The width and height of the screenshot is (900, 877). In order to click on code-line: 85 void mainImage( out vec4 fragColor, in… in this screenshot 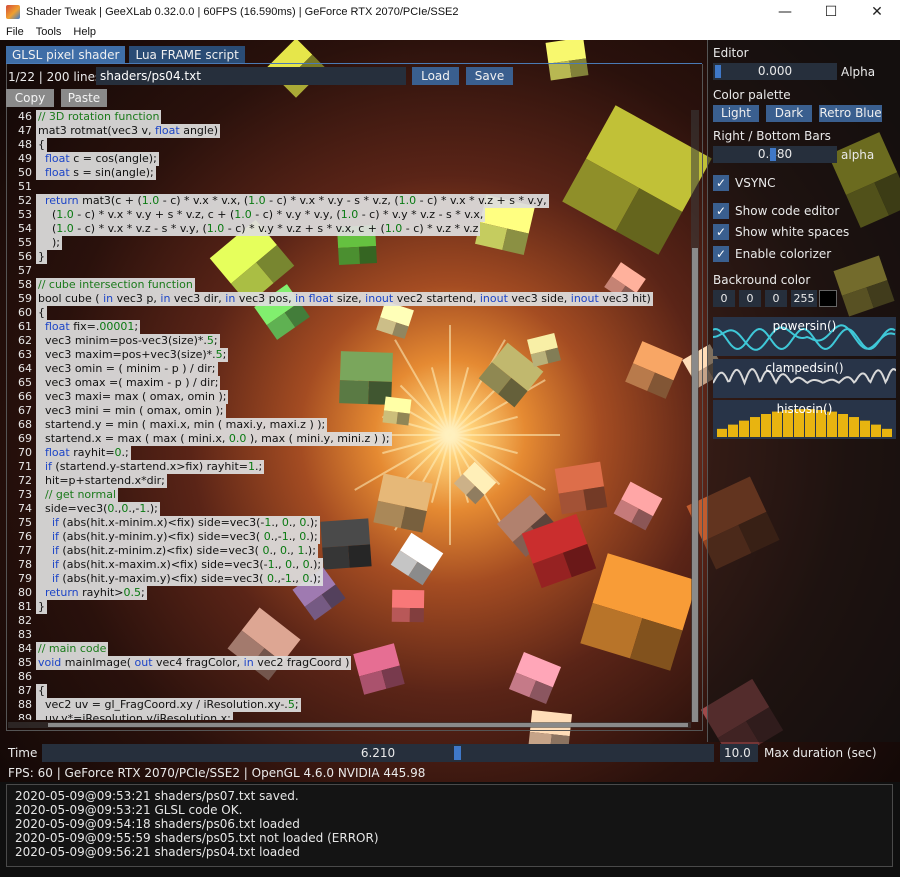, I will do `click(353, 663)`.